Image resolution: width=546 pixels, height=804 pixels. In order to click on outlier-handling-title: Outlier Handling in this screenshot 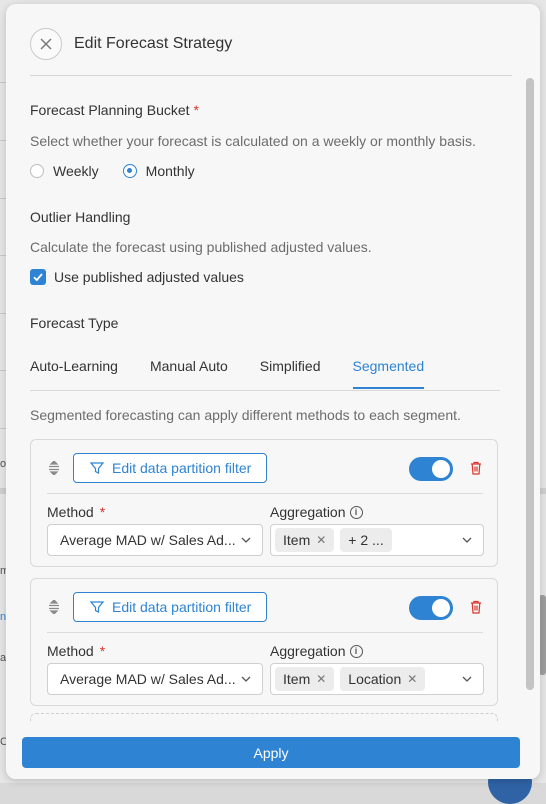, I will do `click(80, 217)`.